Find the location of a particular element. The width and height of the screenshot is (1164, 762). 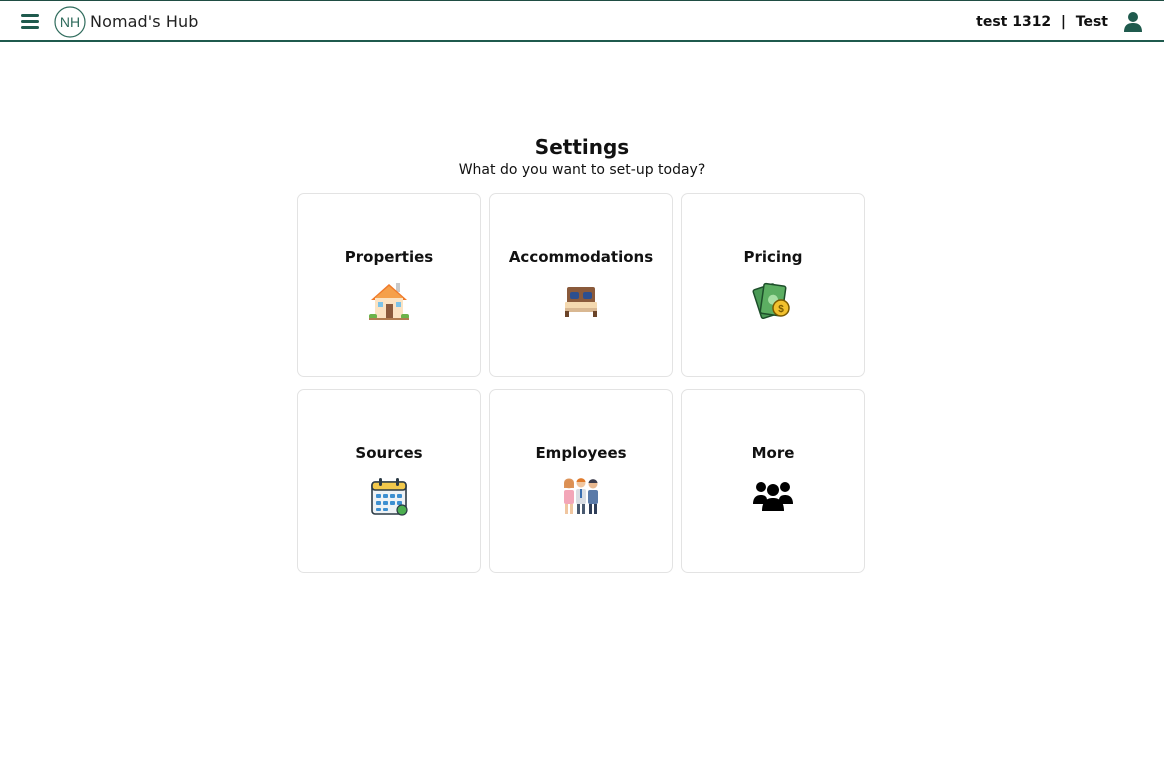

users-group-icon is located at coordinates (773, 496).